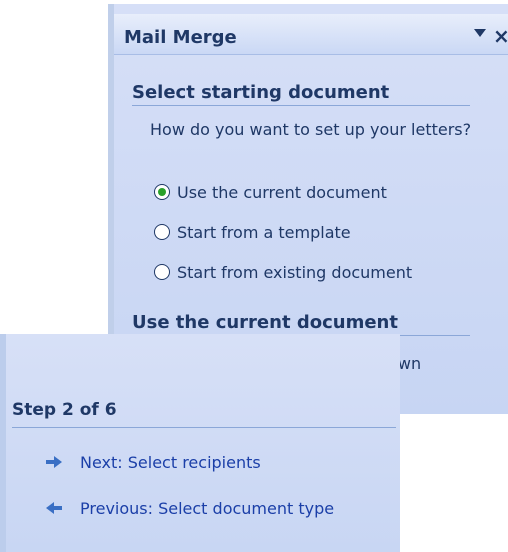 This screenshot has width=508, height=552. I want to click on task-pane-title: Mail Merge, so click(180, 37).